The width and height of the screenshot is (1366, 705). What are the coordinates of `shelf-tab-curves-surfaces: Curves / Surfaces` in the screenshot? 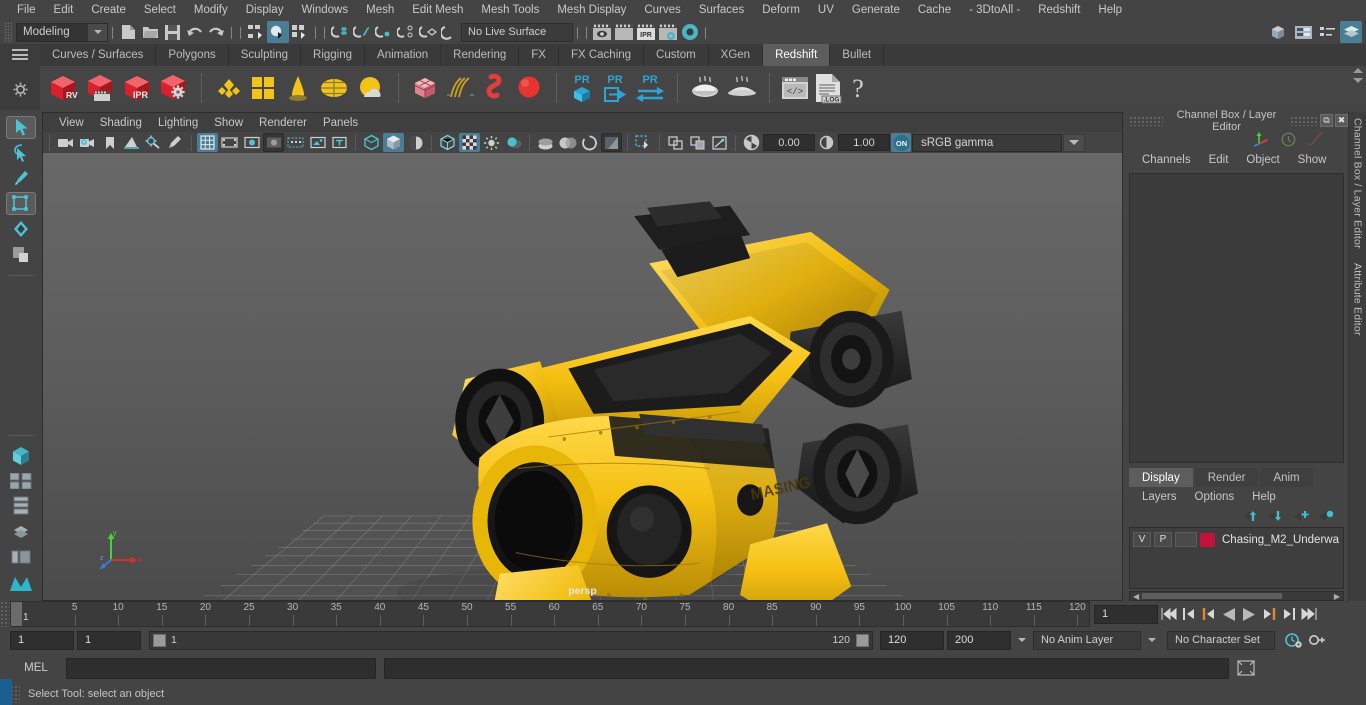 It's located at (98, 55).